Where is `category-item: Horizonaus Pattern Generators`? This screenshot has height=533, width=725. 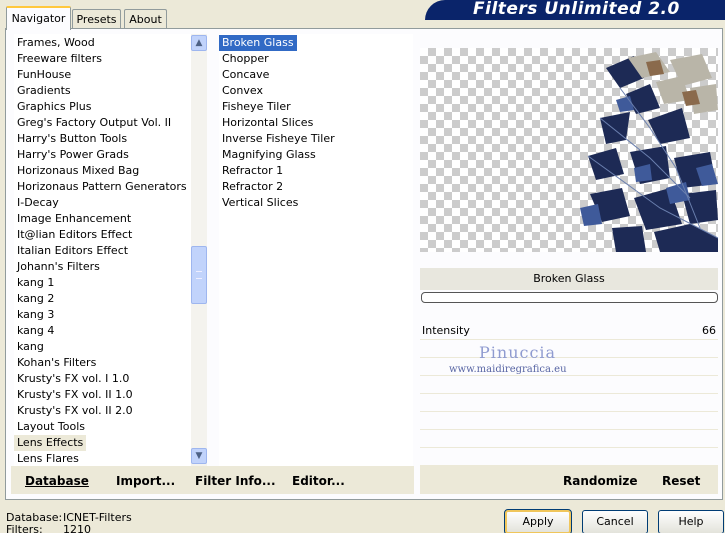 category-item: Horizonaus Pattern Generators is located at coordinates (102, 187).